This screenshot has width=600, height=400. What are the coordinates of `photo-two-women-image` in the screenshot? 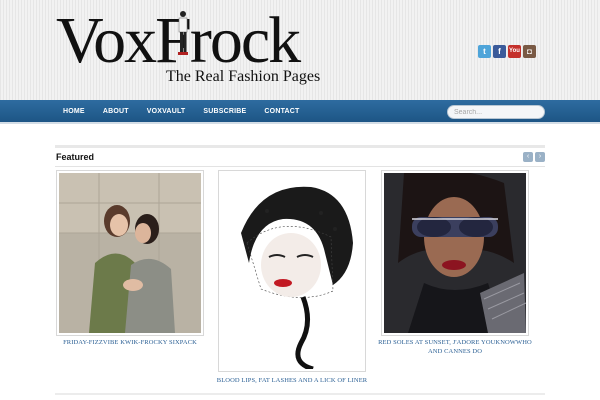 It's located at (130, 253).